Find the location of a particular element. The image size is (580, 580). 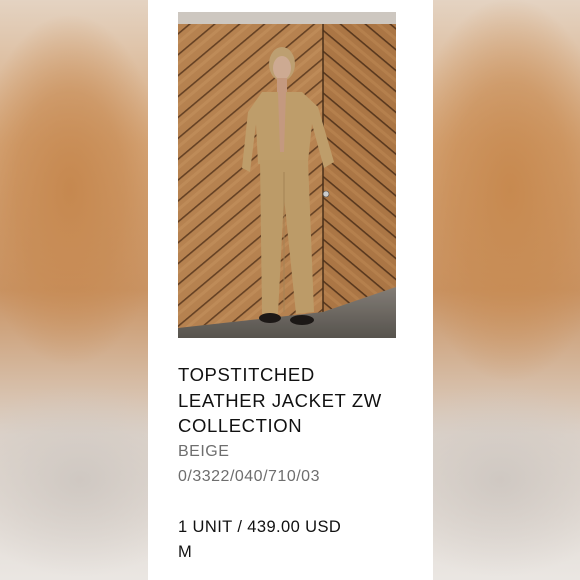

product-size: M is located at coordinates (185, 551).